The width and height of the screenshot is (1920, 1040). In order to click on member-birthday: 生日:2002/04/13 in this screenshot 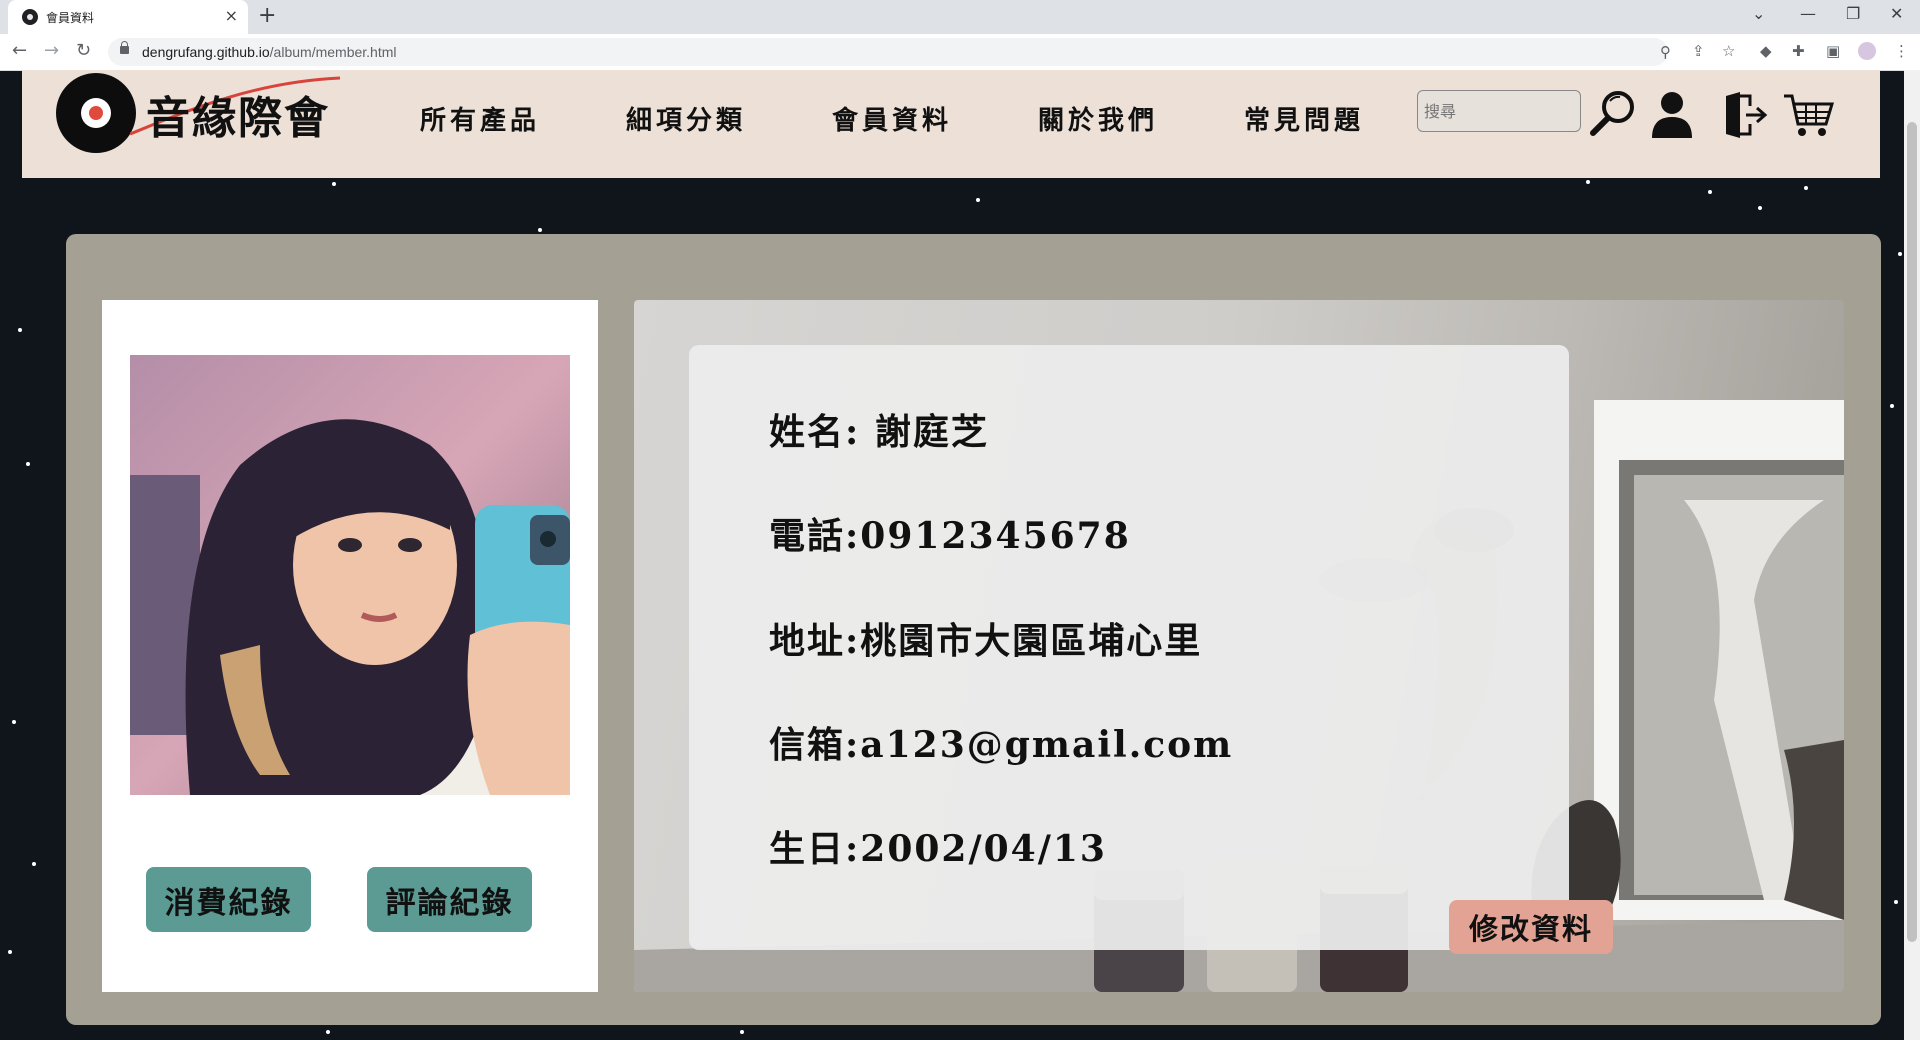, I will do `click(938, 849)`.